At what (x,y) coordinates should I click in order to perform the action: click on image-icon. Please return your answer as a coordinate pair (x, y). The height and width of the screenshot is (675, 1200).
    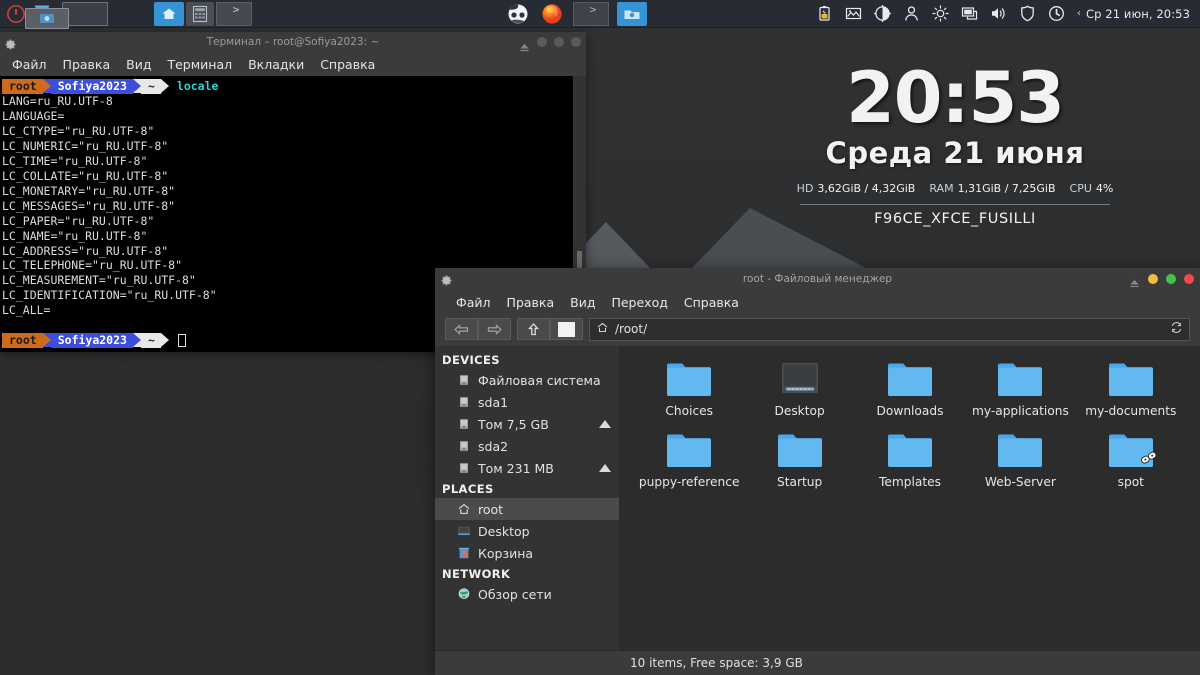
    Looking at the image, I should click on (853, 13).